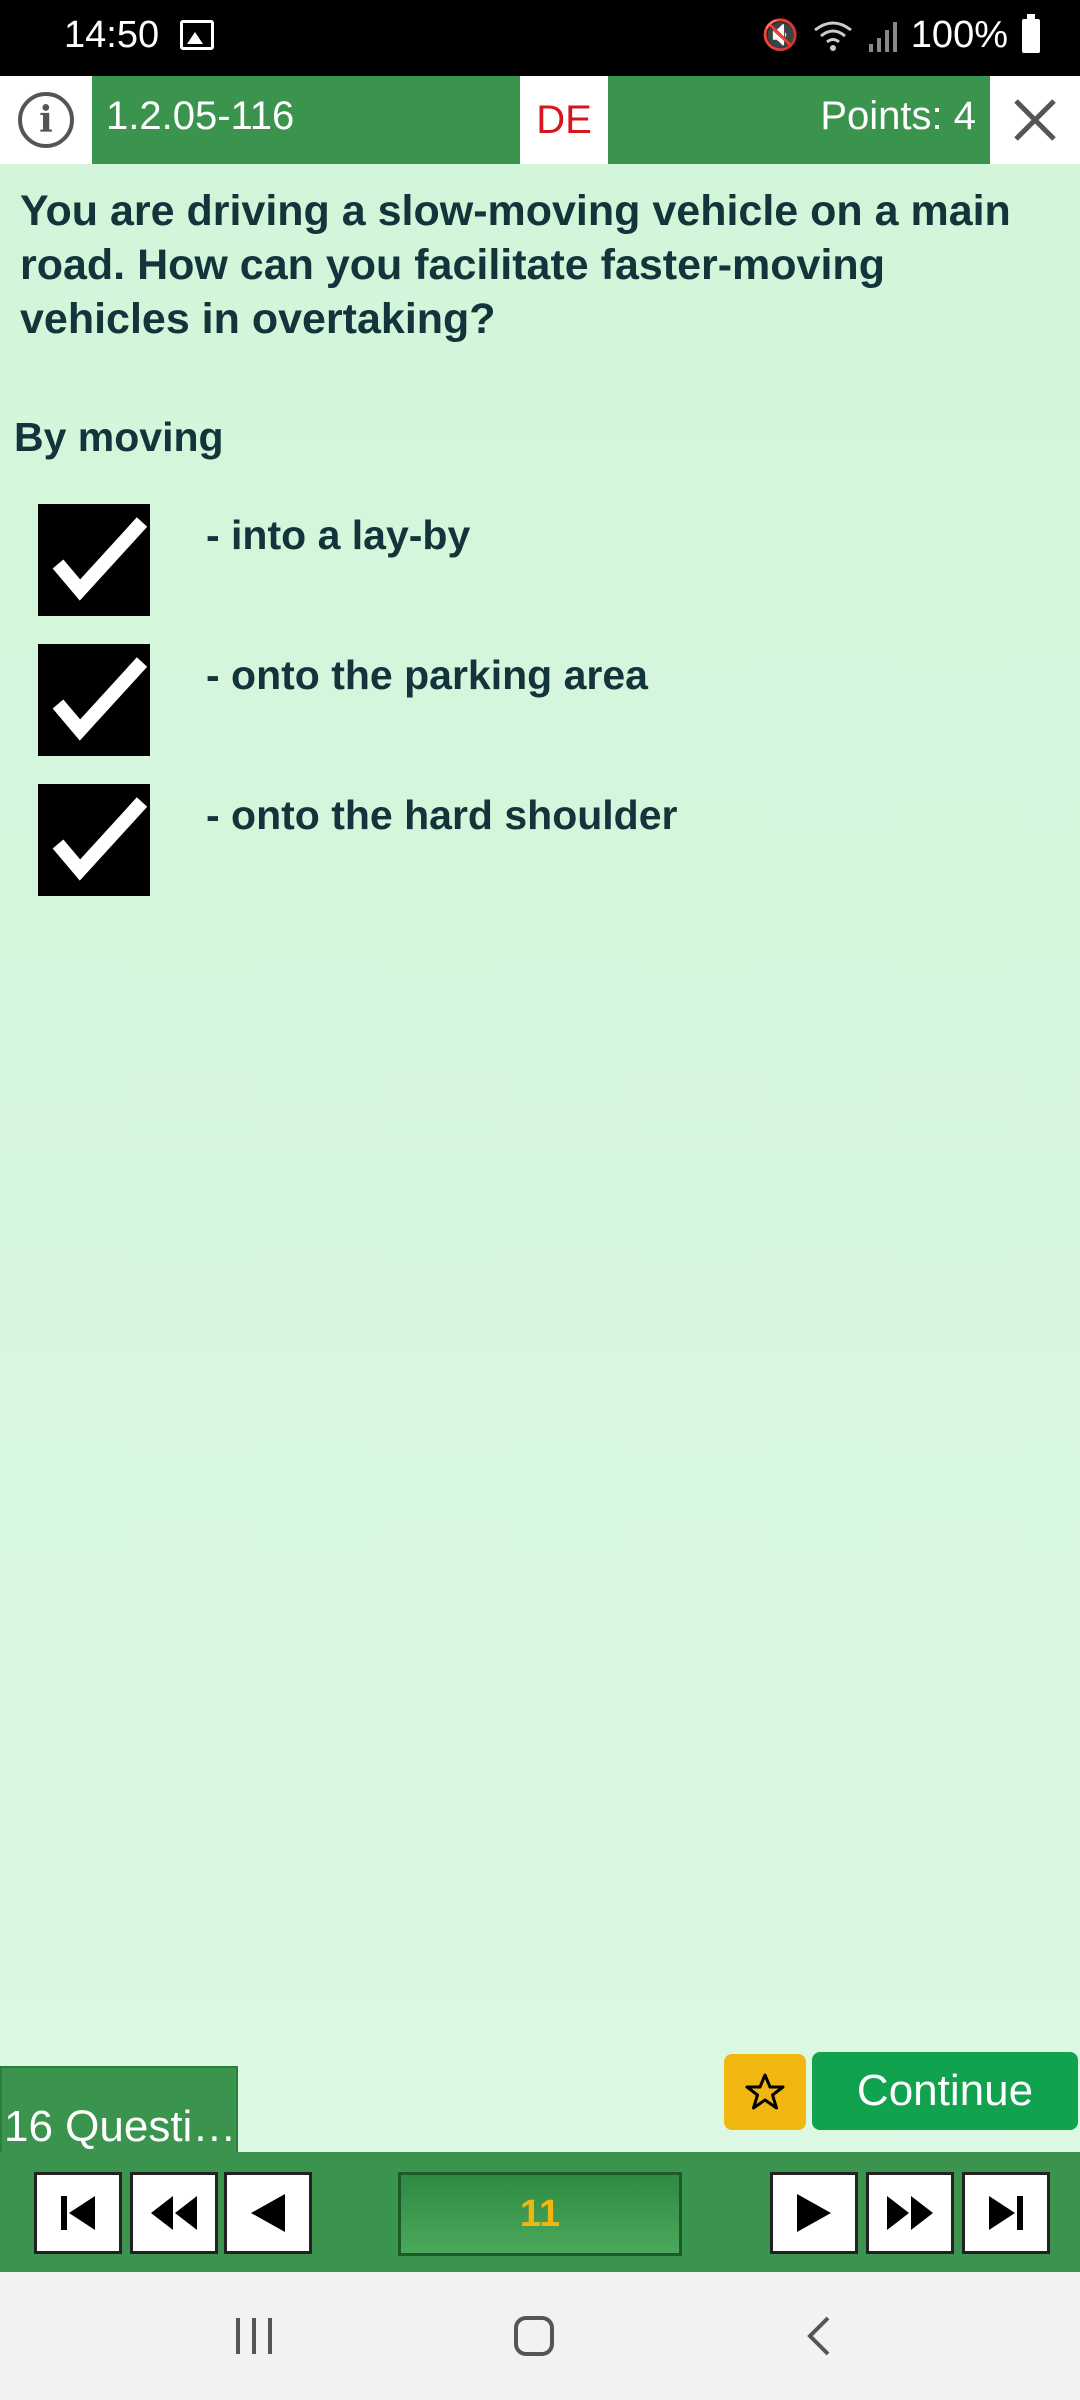 The image size is (1080, 2400). I want to click on status-indicators: 🔇 100%, so click(900, 35).